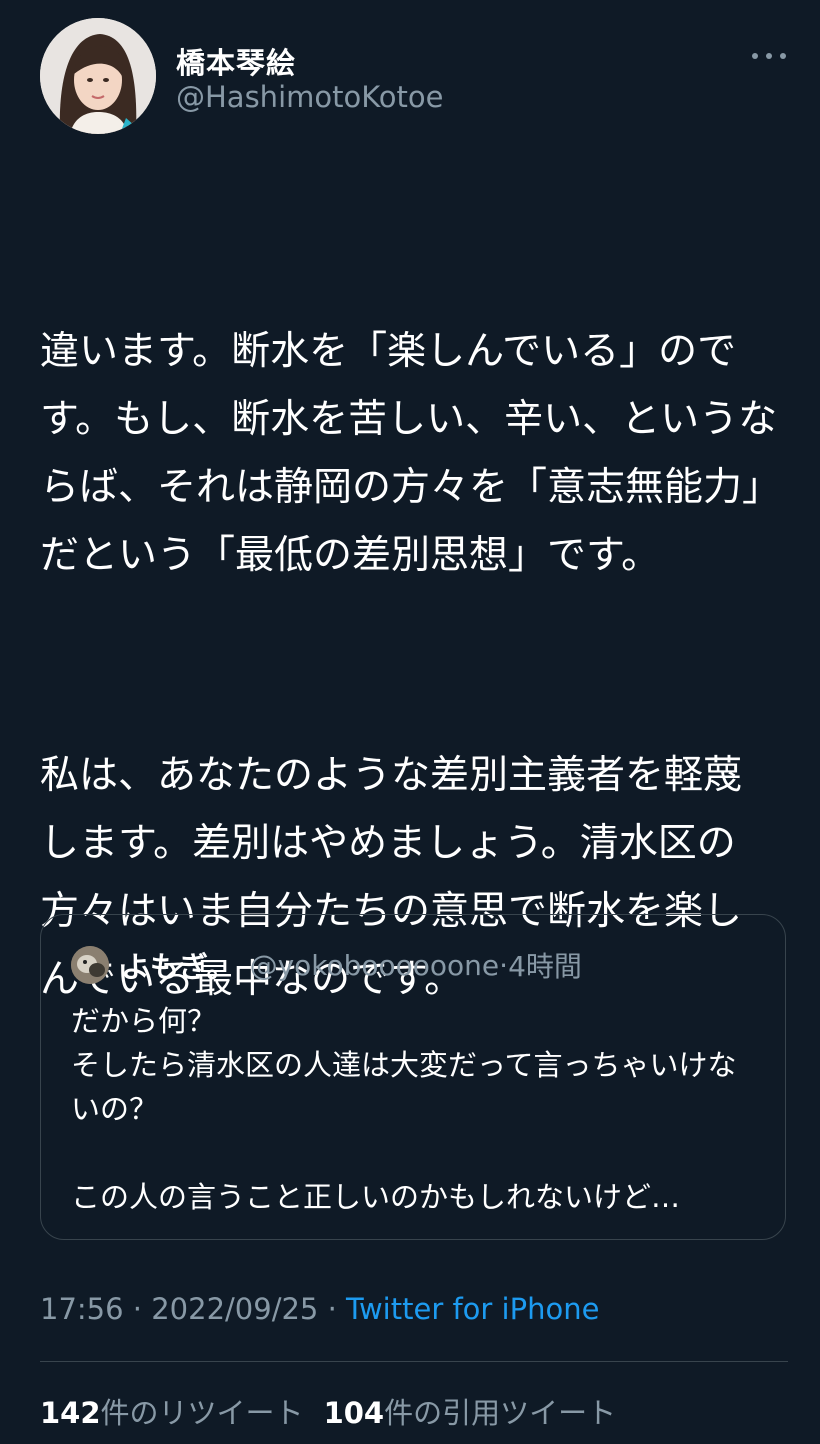 The image size is (820, 1444). What do you see at coordinates (500, 1413) in the screenshot?
I see `quotes-label: 件の引用ツイート` at bounding box center [500, 1413].